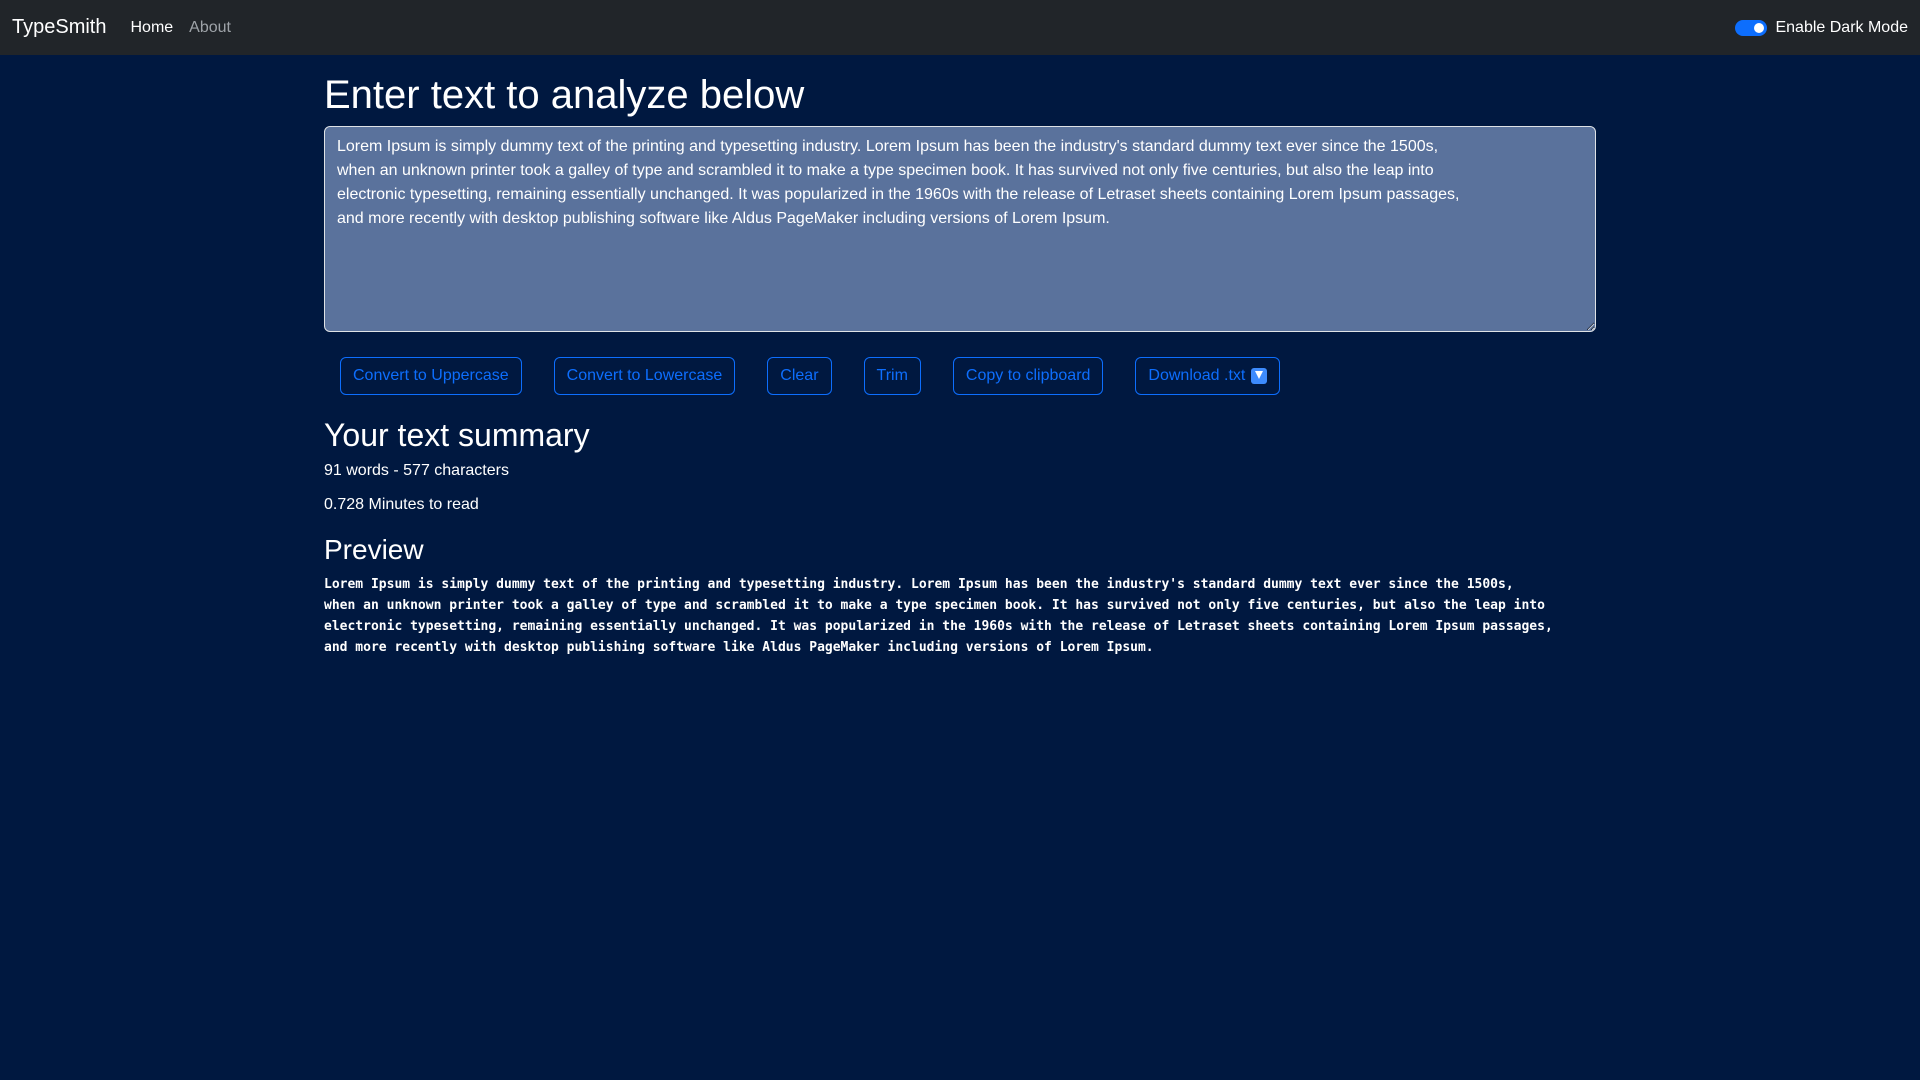  Describe the element at coordinates (416, 470) in the screenshot. I see `word-character-count: 91 words - 577 characters` at that location.